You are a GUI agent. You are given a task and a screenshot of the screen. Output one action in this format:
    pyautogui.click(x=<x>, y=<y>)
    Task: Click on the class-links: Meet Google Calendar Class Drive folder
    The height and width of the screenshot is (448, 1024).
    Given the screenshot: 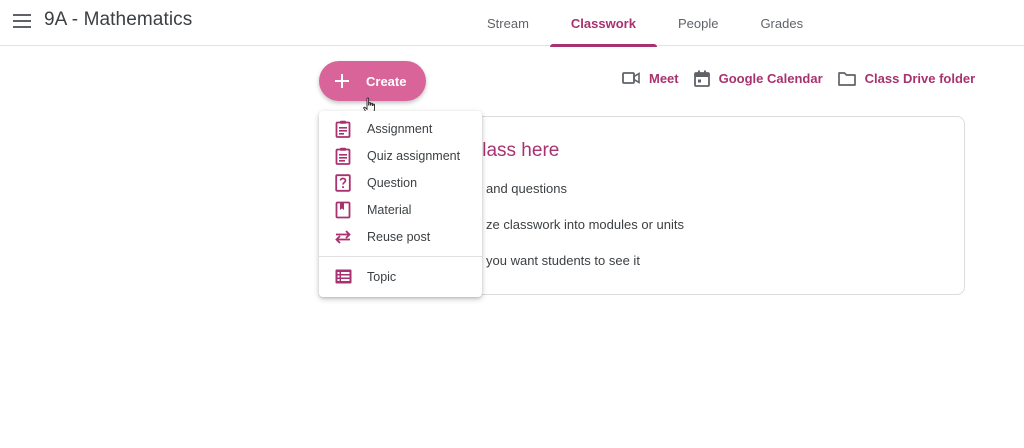 What is the action you would take?
    pyautogui.click(x=806, y=78)
    